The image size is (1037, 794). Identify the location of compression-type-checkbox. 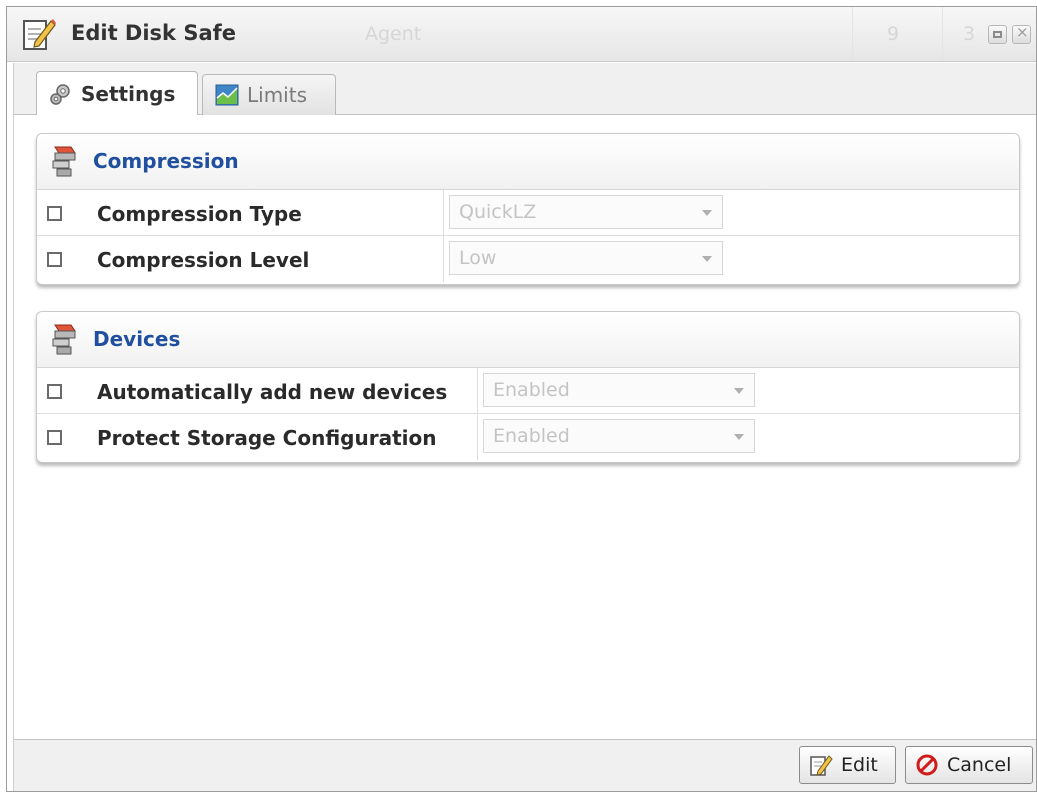
(54, 213).